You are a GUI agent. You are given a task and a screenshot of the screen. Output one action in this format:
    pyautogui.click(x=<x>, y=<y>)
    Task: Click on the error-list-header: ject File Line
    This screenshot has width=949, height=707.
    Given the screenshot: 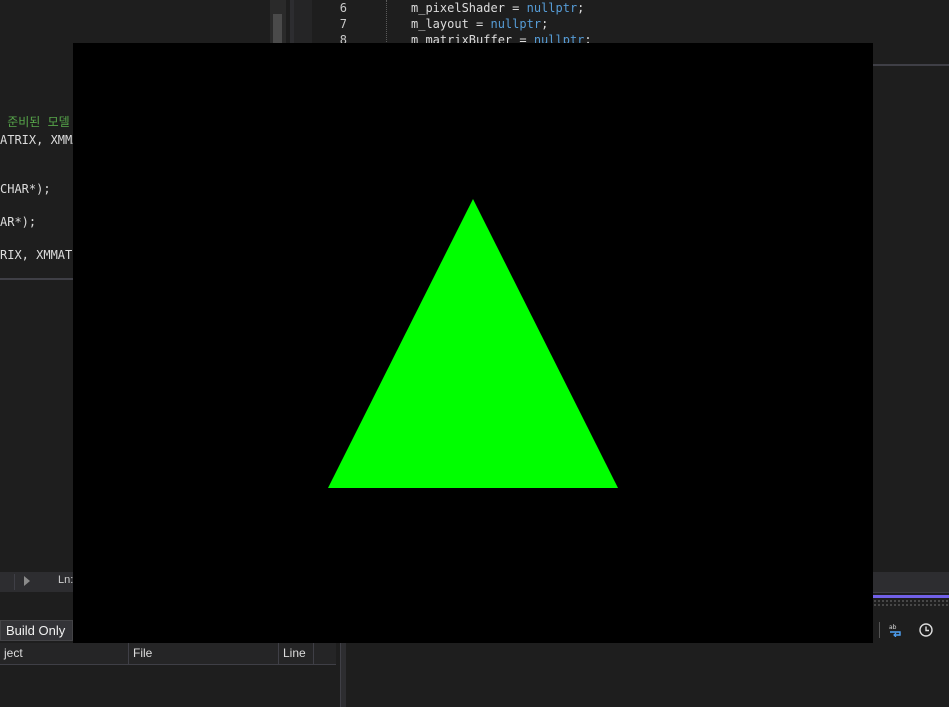 What is the action you would take?
    pyautogui.click(x=168, y=654)
    